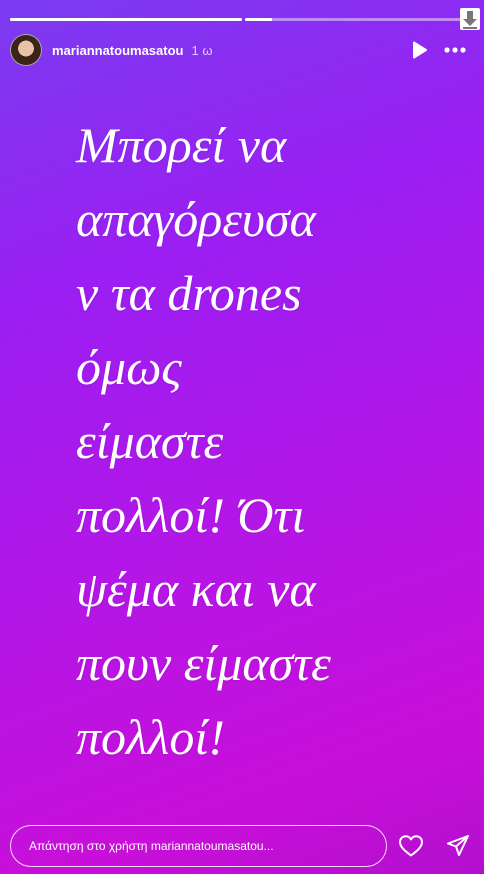  I want to click on avatar, so click(26, 50).